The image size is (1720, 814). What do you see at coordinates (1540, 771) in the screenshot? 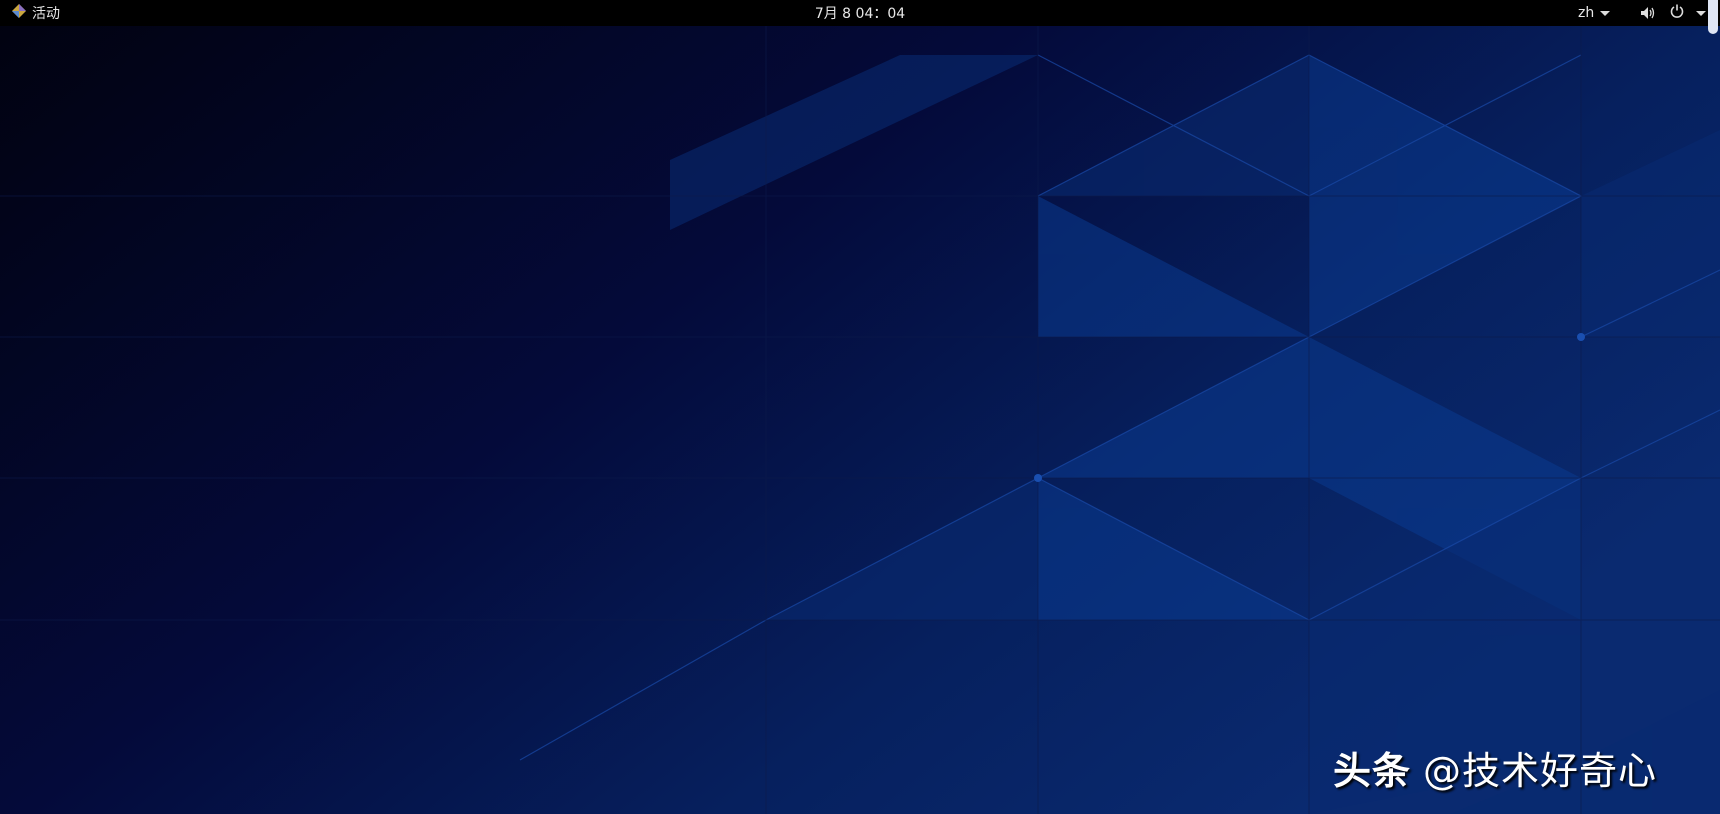
I see `watermark-handle: @技术好奇心` at bounding box center [1540, 771].